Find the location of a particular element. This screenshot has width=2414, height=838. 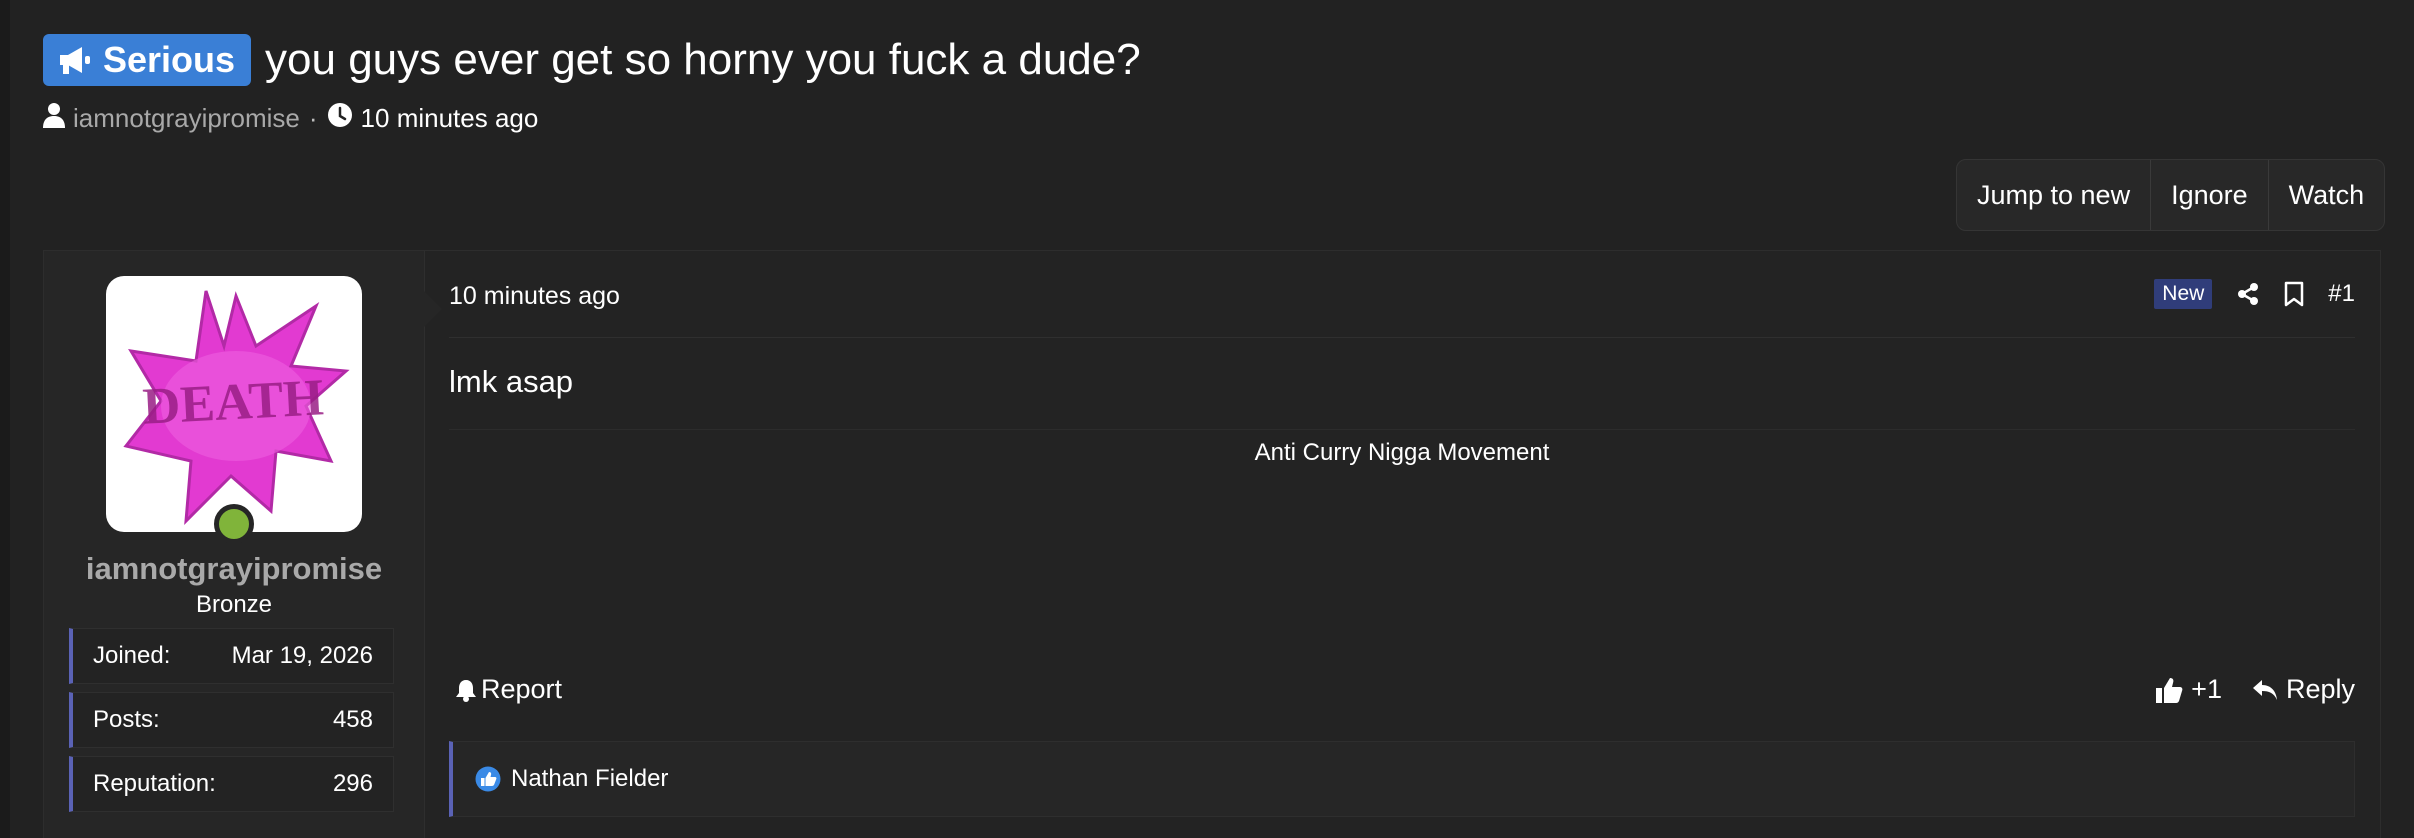

signature-divider is located at coordinates (1402, 429).